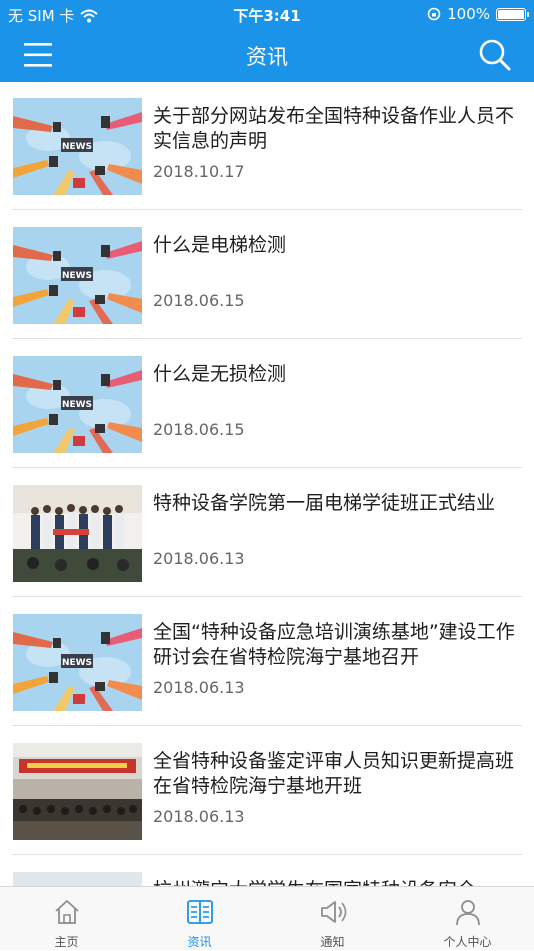 This screenshot has width=534, height=951. Describe the element at coordinates (267, 533) in the screenshot. I see `news-item: 特种设备学院第一届电梯学徒班正式结业 2018.06.13` at that location.